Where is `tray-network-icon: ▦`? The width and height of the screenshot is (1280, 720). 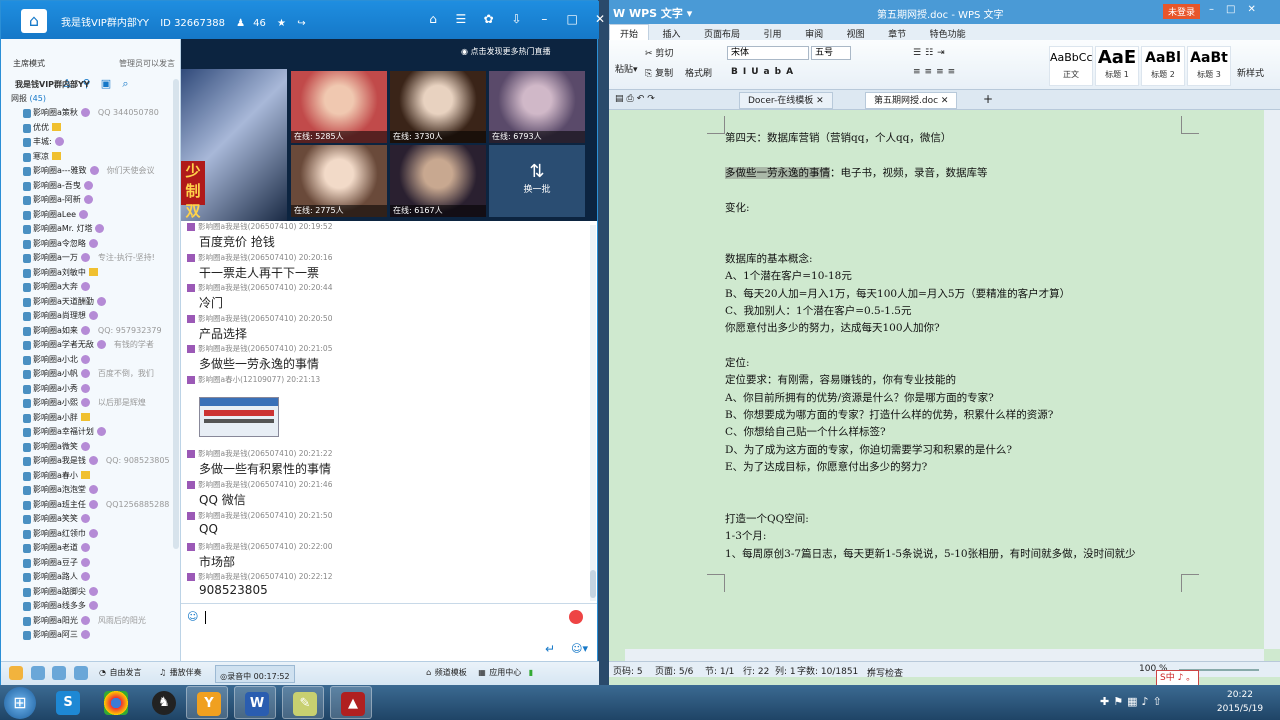
tray-network-icon: ▦ is located at coordinates (1134, 701).